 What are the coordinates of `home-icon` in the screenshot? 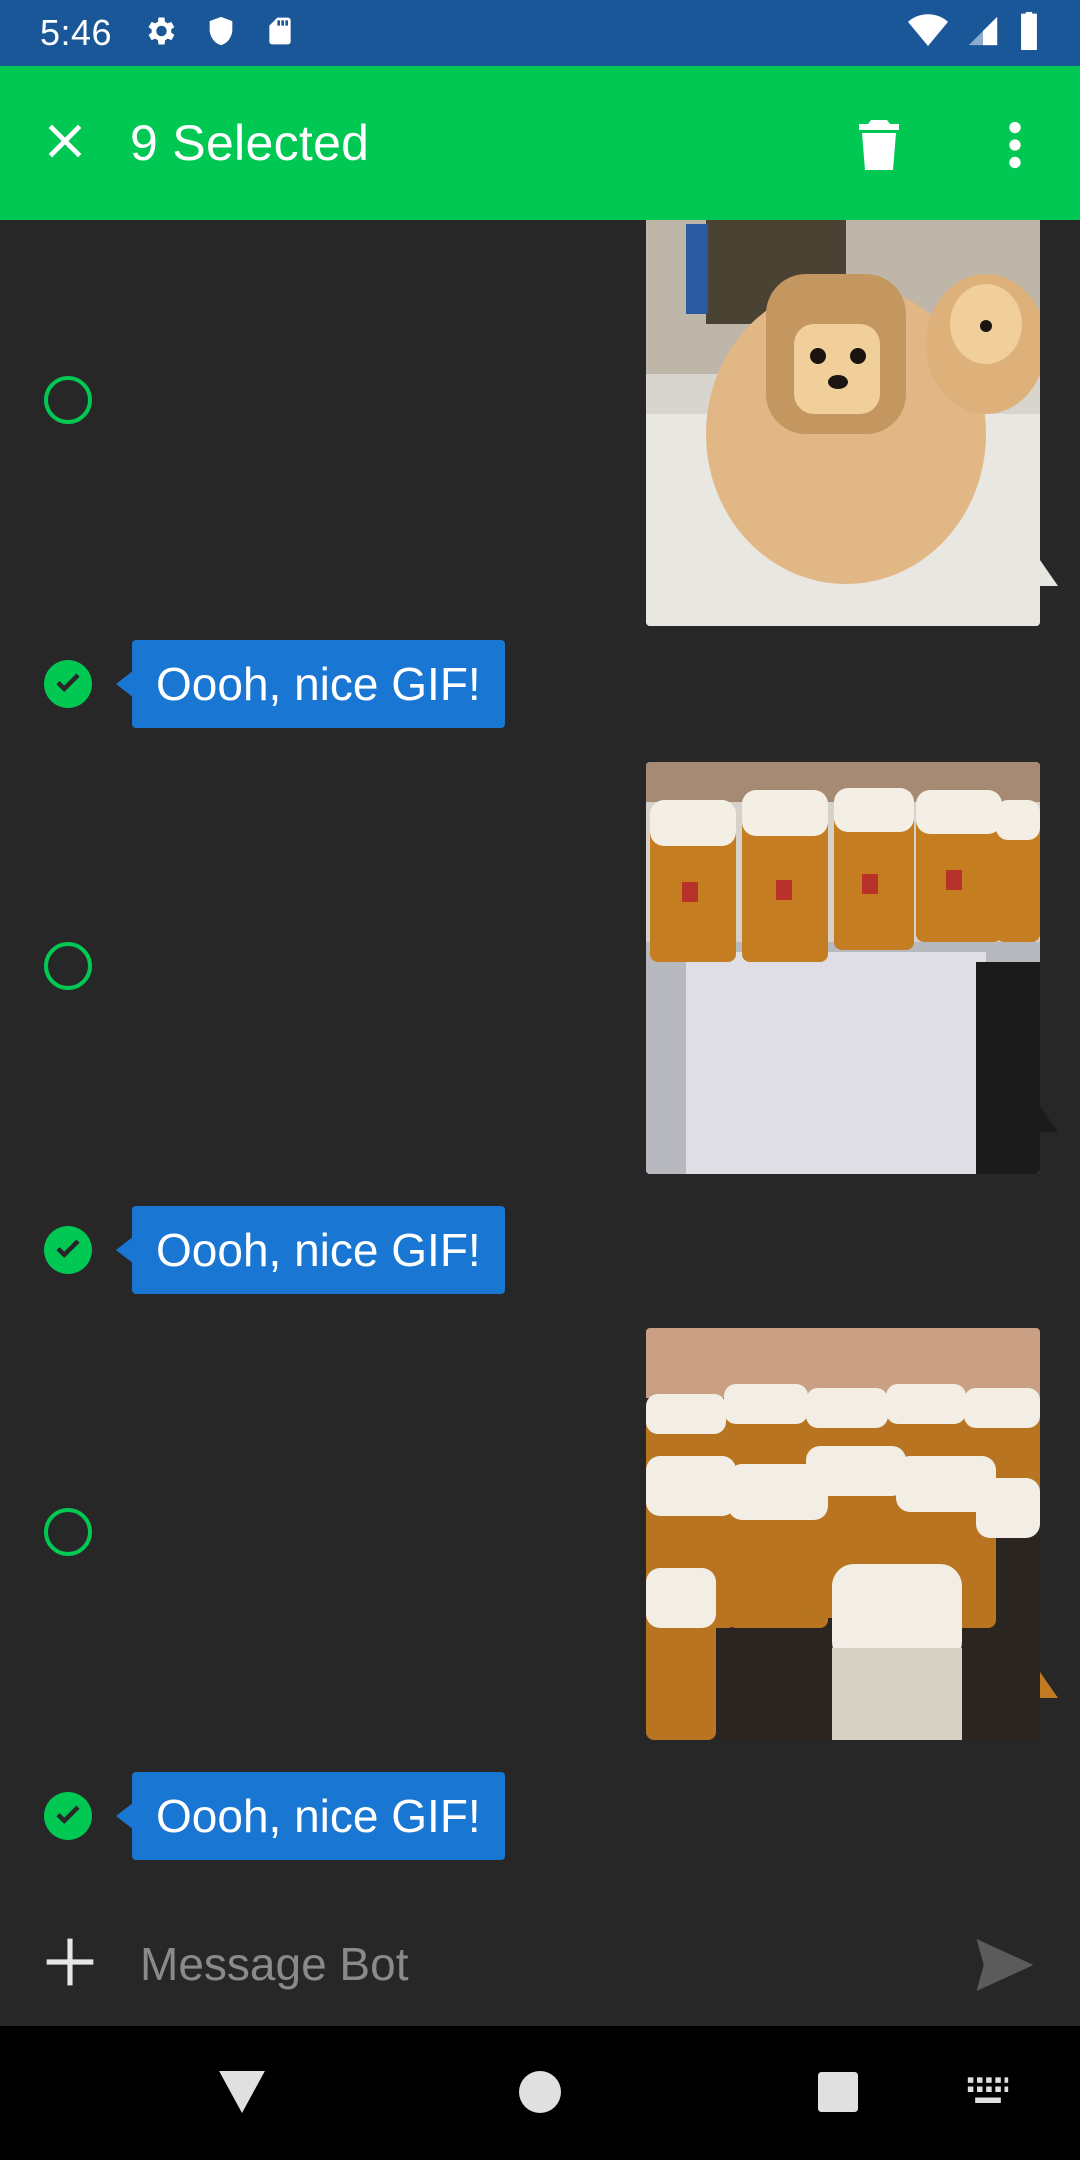 It's located at (540, 2094).